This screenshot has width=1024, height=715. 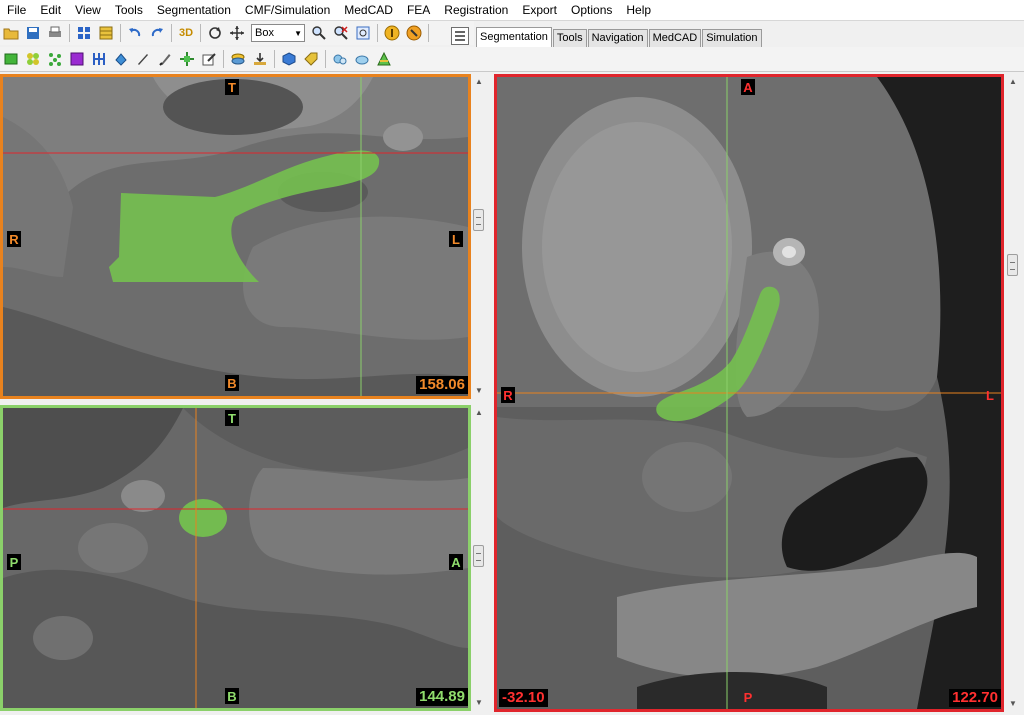 I want to click on info-icon, so click(x=392, y=33).